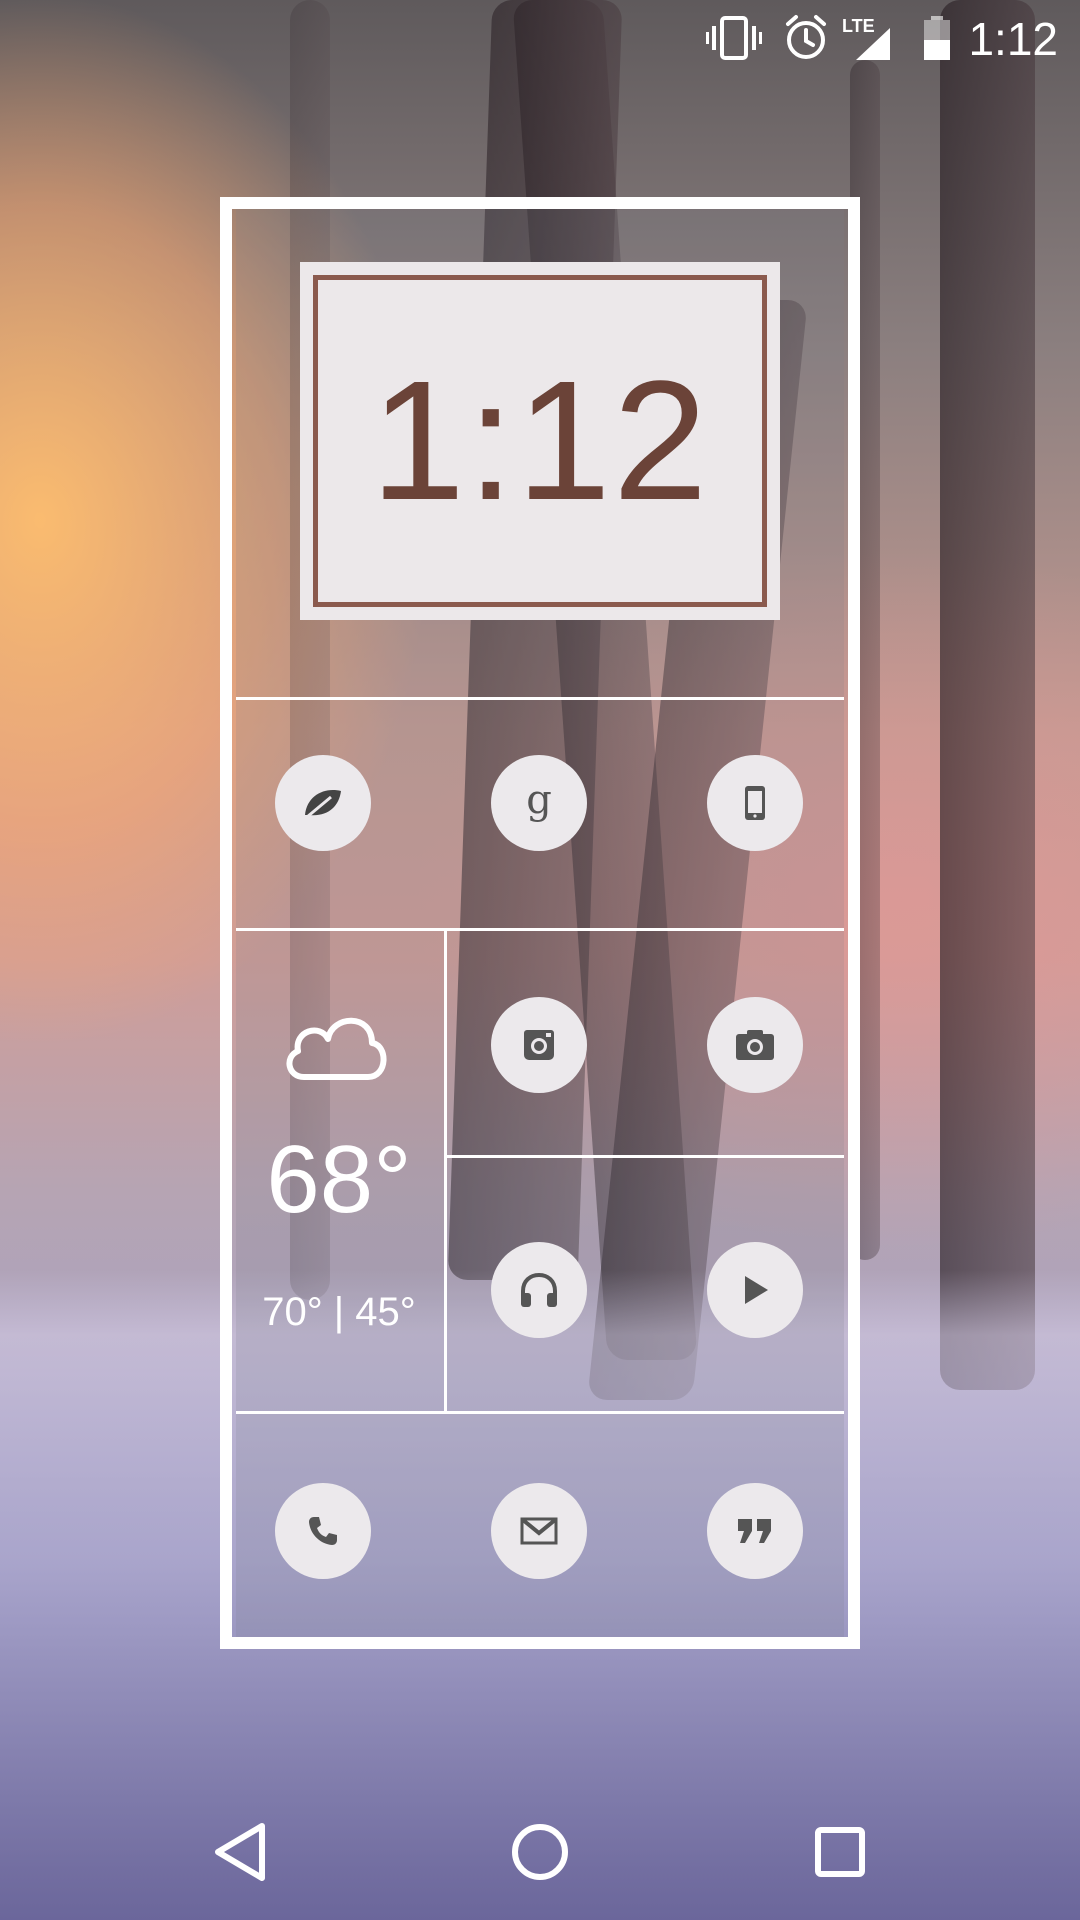 This screenshot has height=1920, width=1080. I want to click on back-icon, so click(240, 1852).